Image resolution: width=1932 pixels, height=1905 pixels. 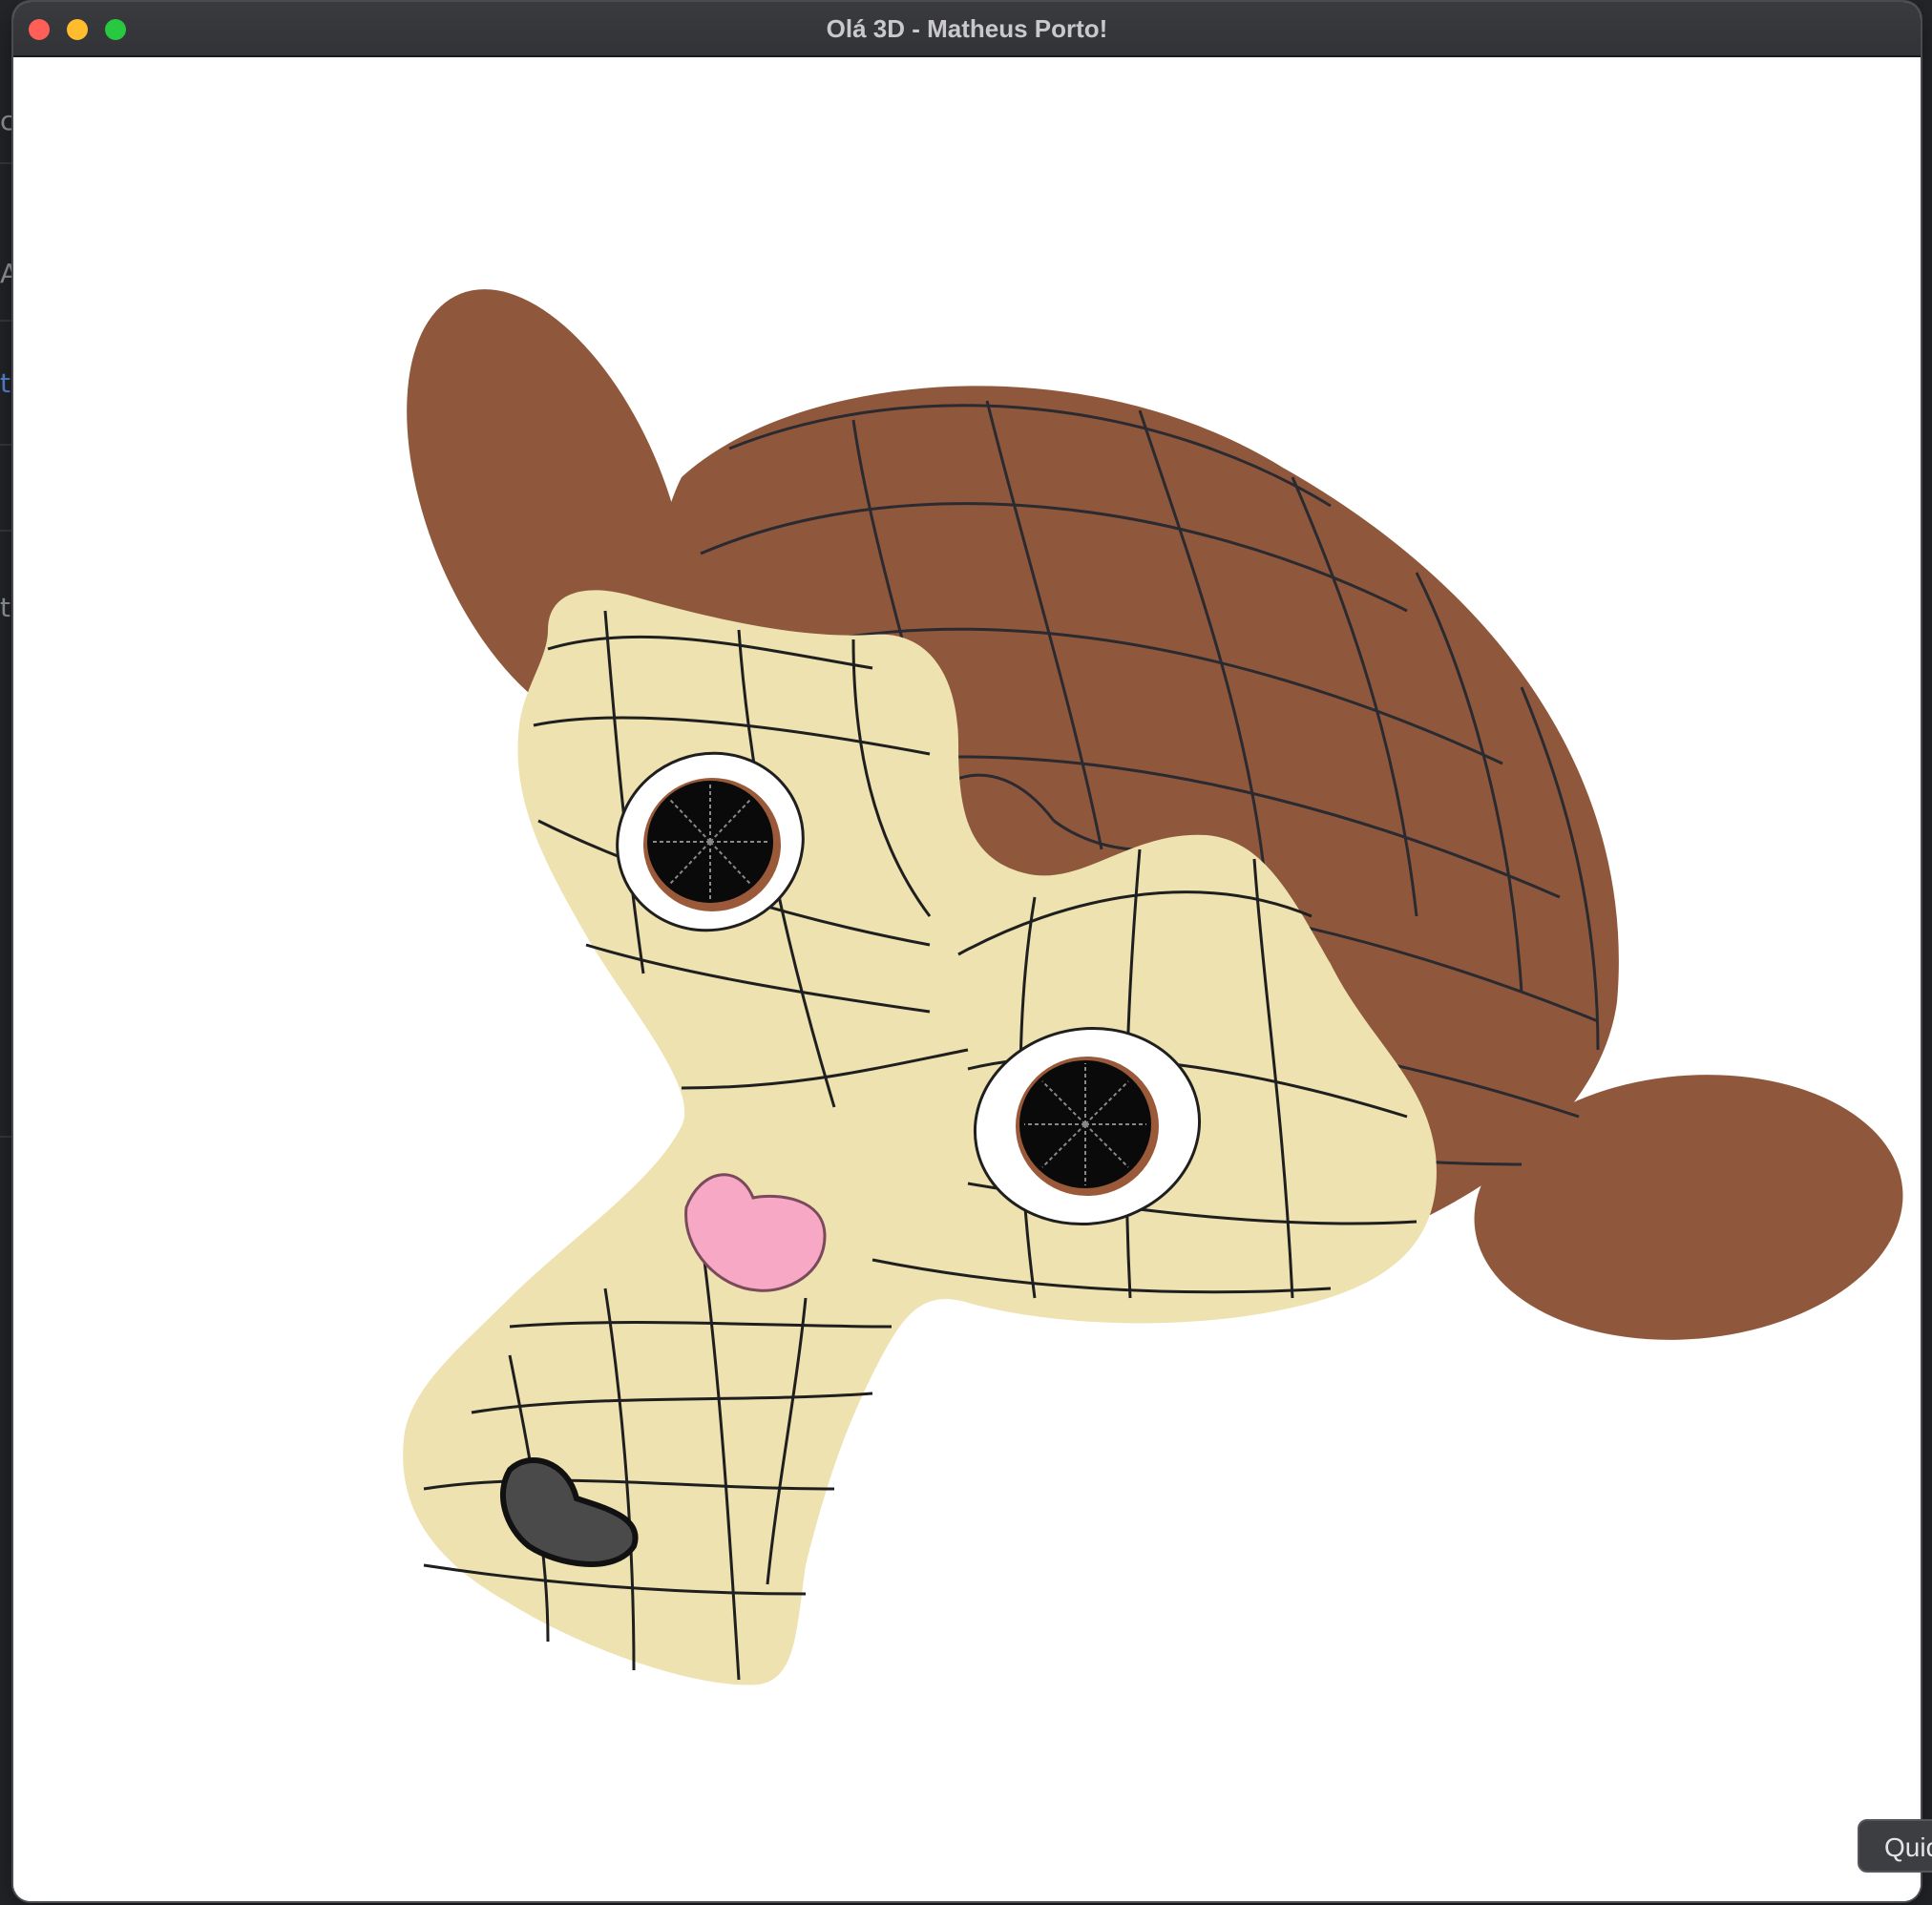 What do you see at coordinates (5, 607) in the screenshot?
I see `background-text: t` at bounding box center [5, 607].